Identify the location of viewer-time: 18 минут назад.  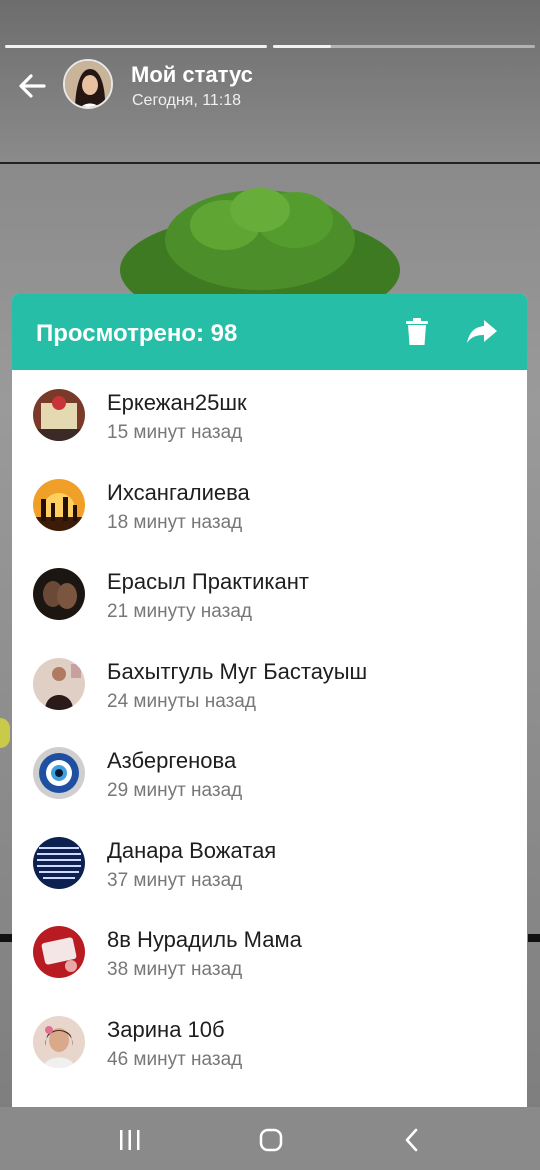
(175, 522).